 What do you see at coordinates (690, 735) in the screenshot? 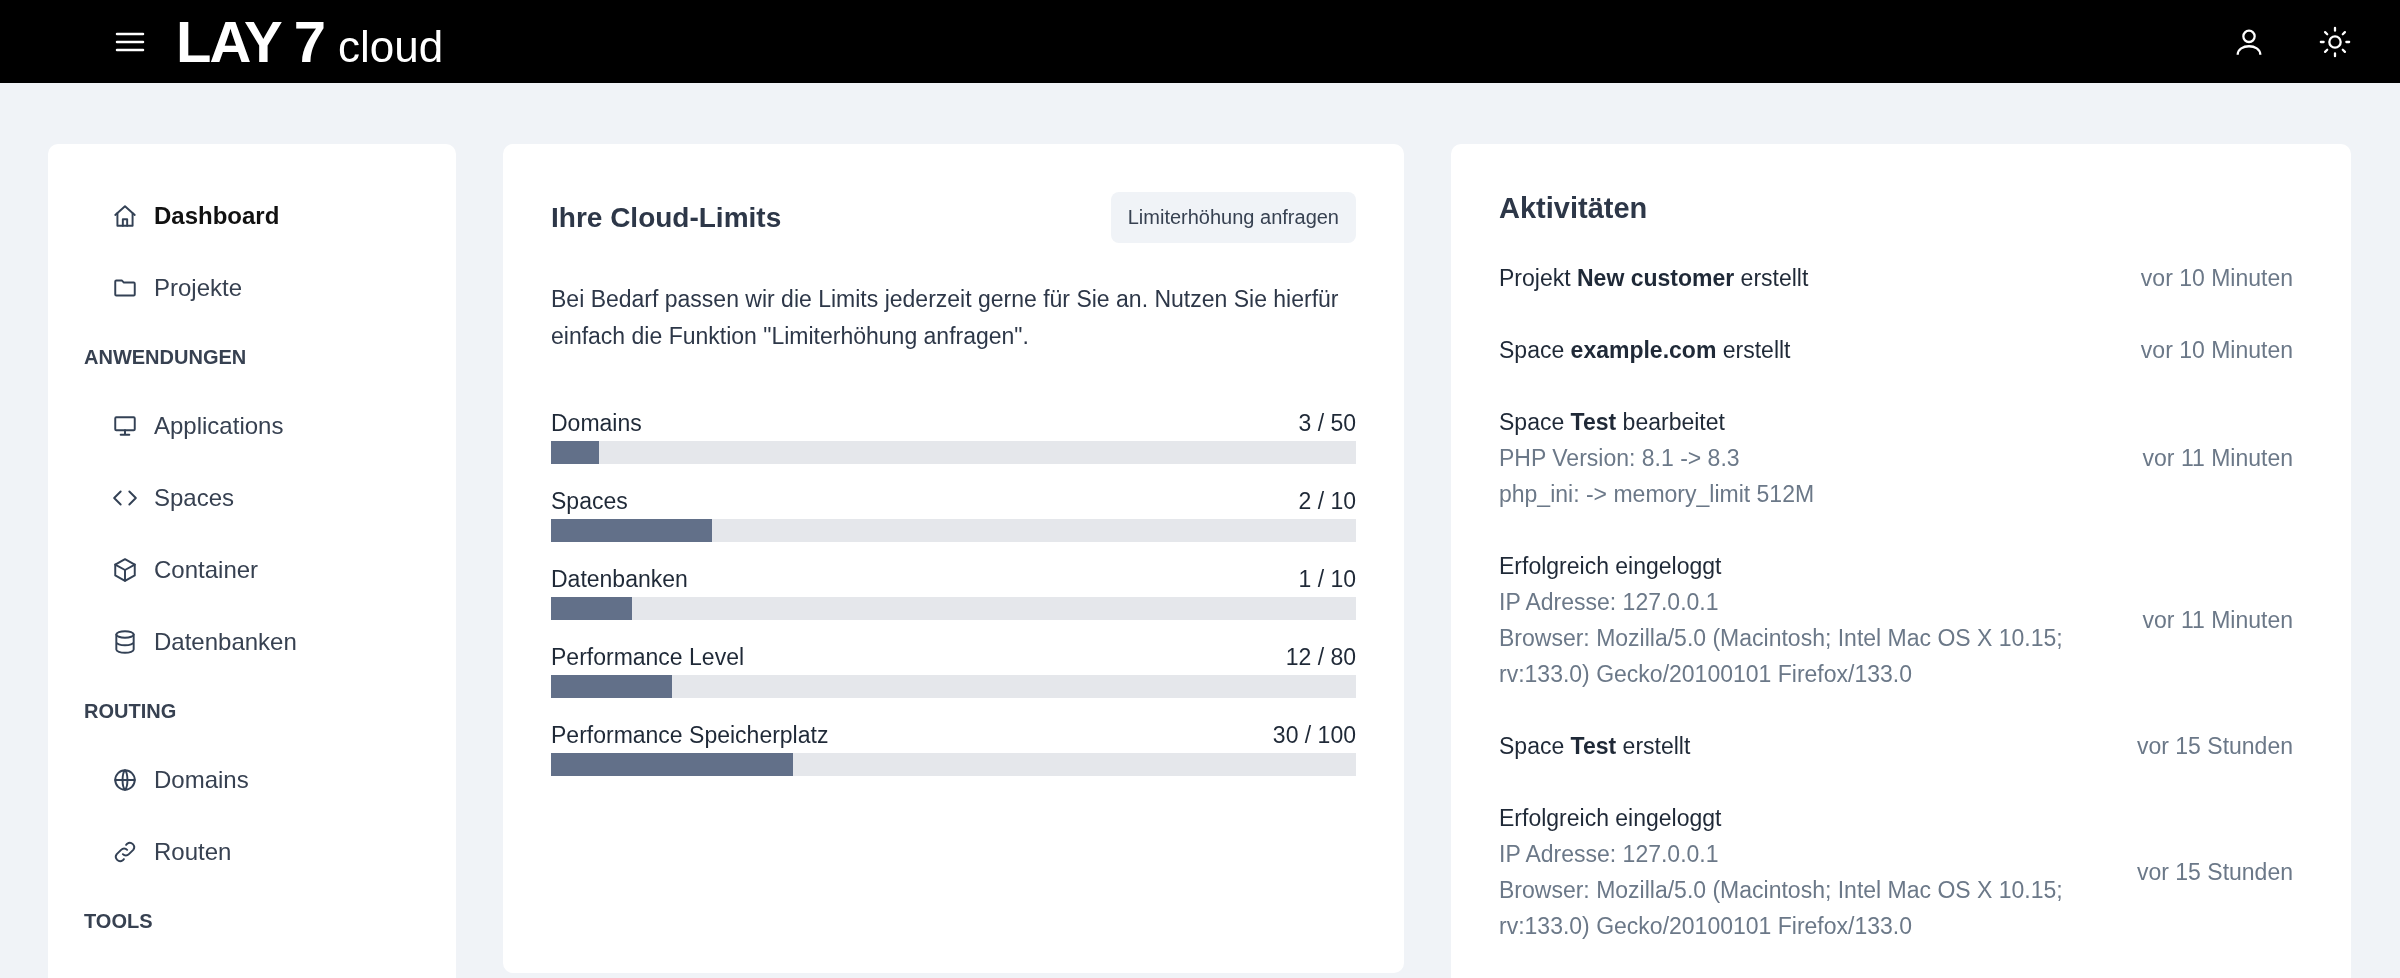
I see `limit-label: Performance Speicherplatz` at bounding box center [690, 735].